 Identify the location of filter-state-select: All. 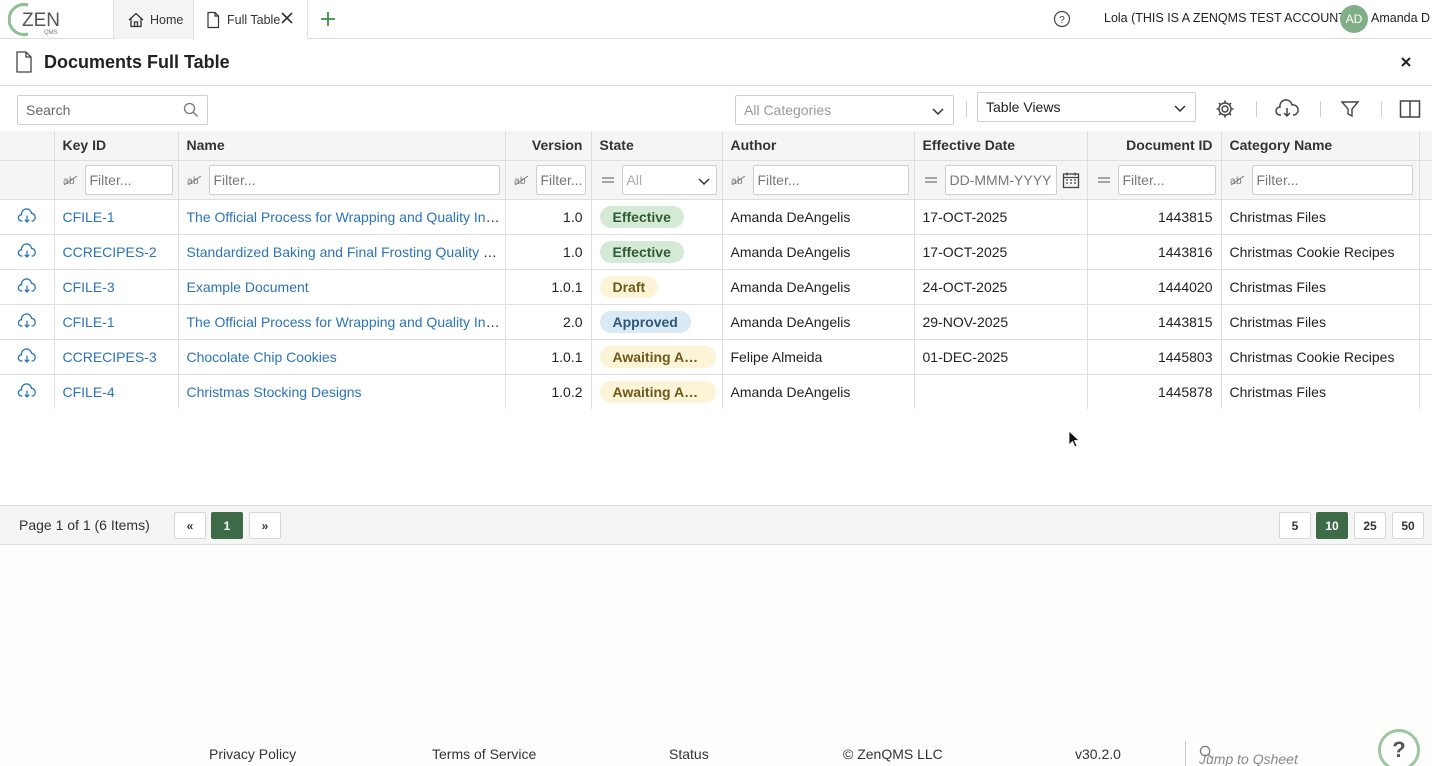
(669, 179).